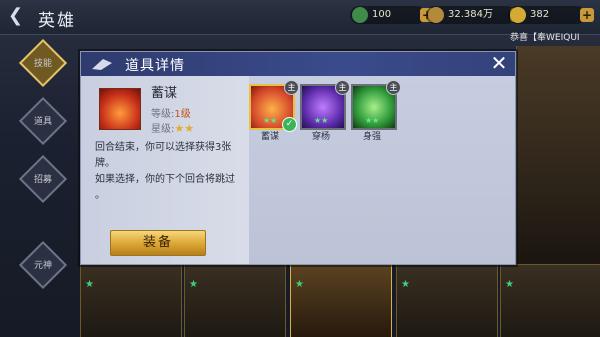 The image size is (600, 337). What do you see at coordinates (158, 243) in the screenshot?
I see `equip-button: 装备` at bounding box center [158, 243].